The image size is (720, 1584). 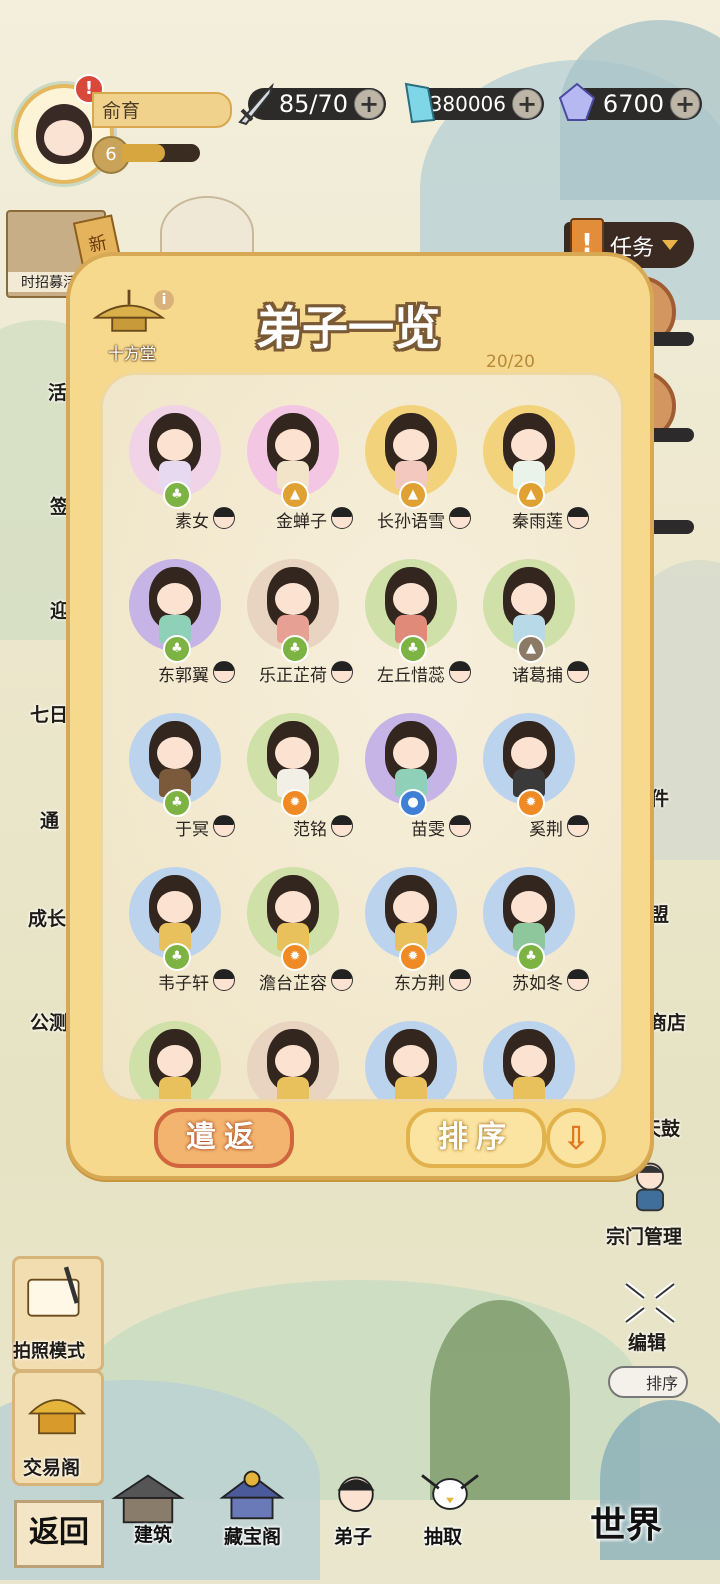 What do you see at coordinates (527, 104) in the screenshot?
I see `spirit-stone-add-button: +` at bounding box center [527, 104].